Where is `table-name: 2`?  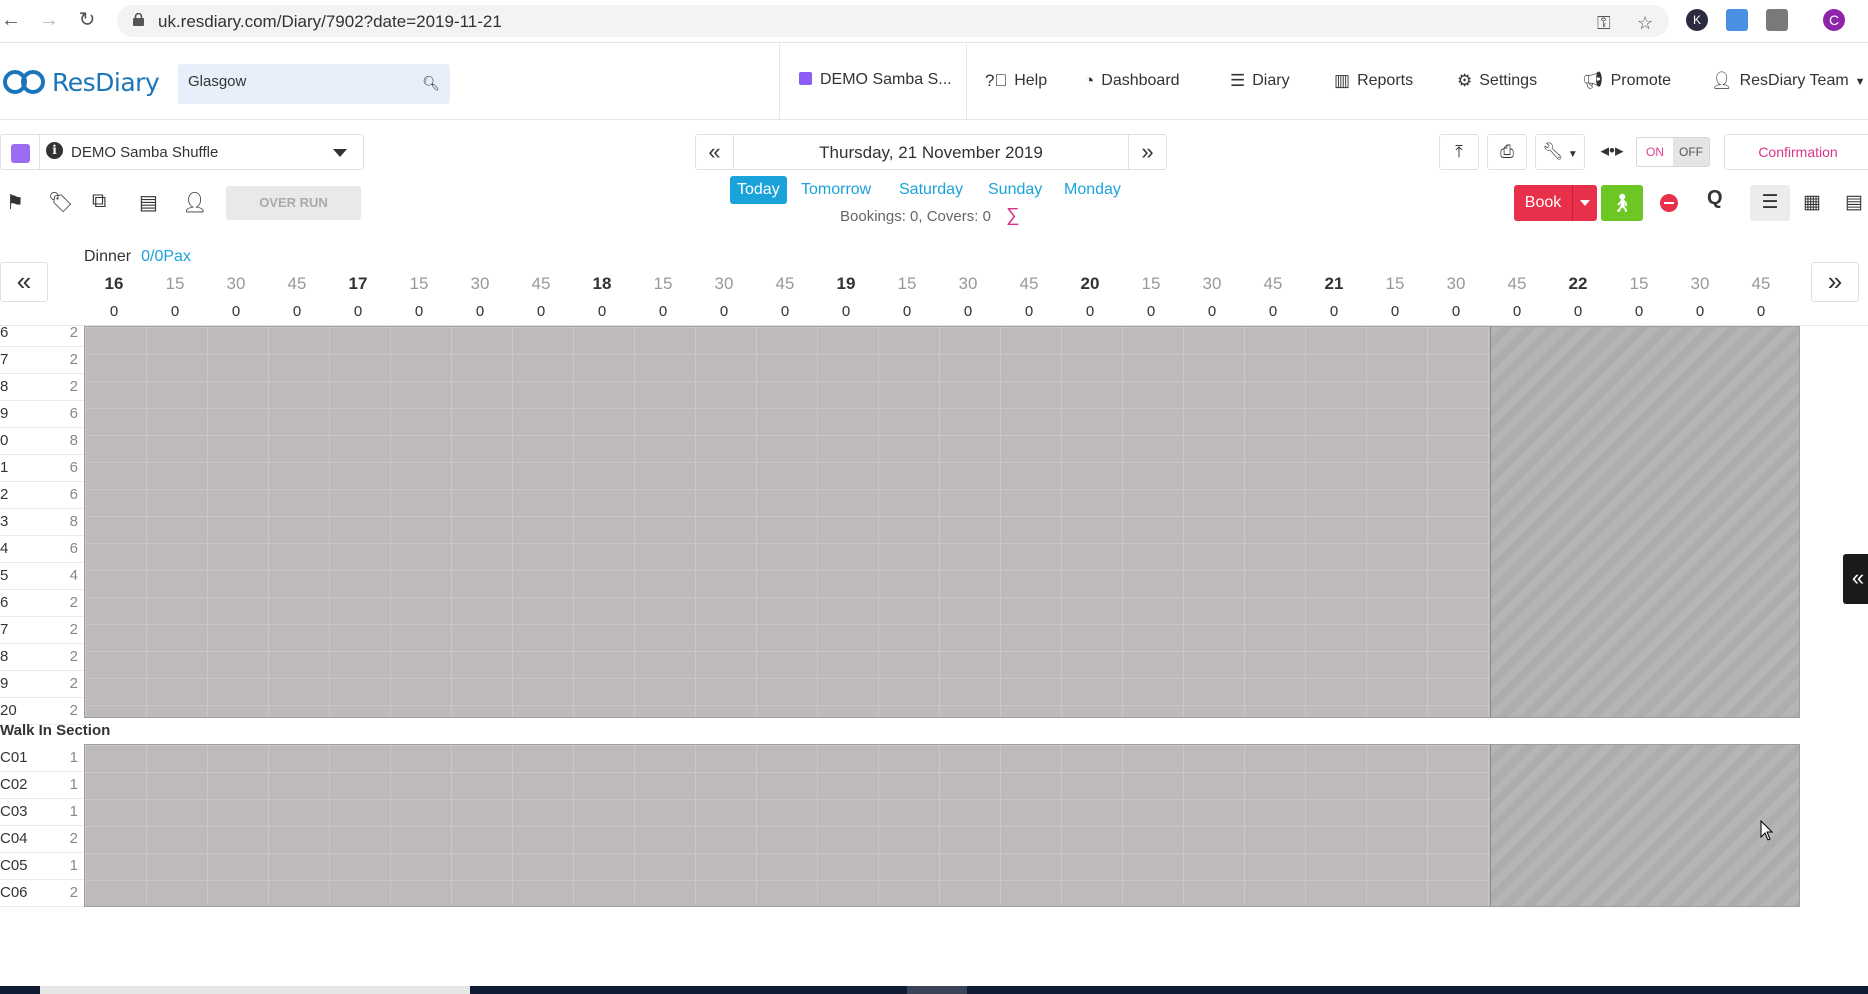
table-name: 2 is located at coordinates (4, 494).